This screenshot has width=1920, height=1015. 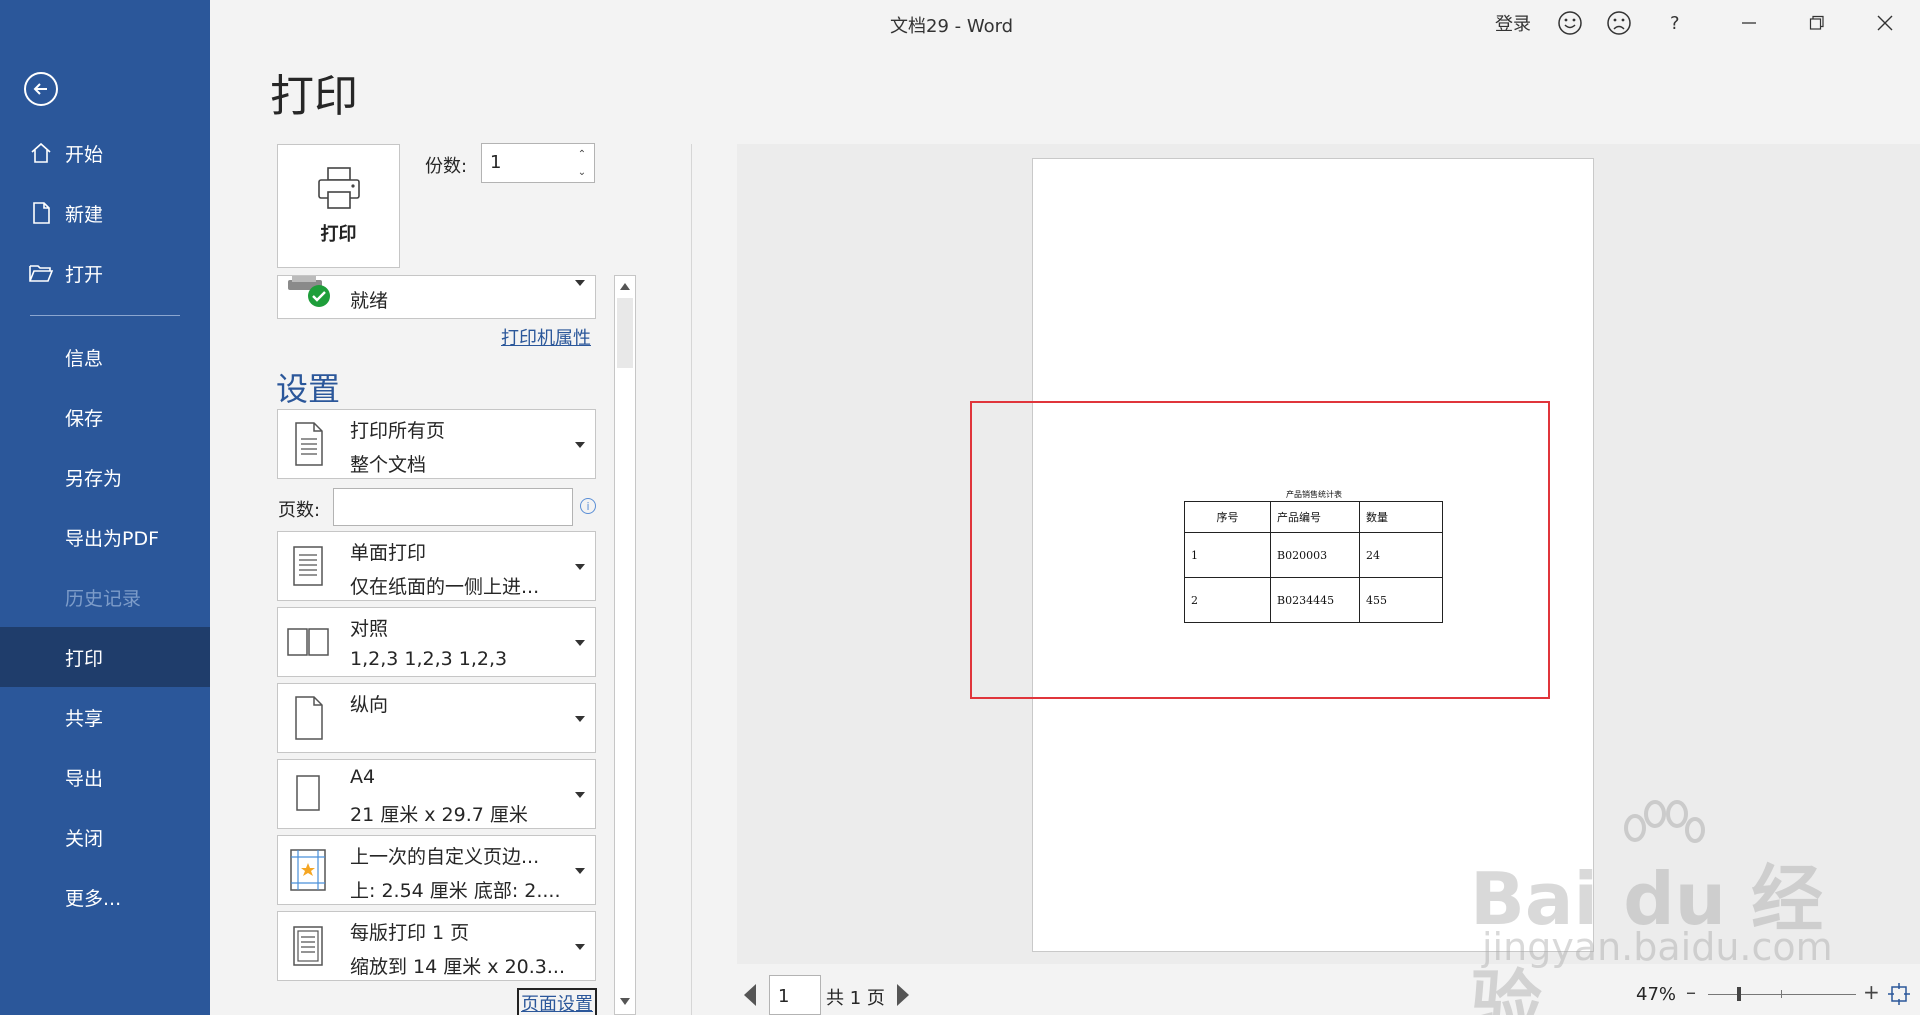 I want to click on zoom-out-icon: –, so click(x=1691, y=992).